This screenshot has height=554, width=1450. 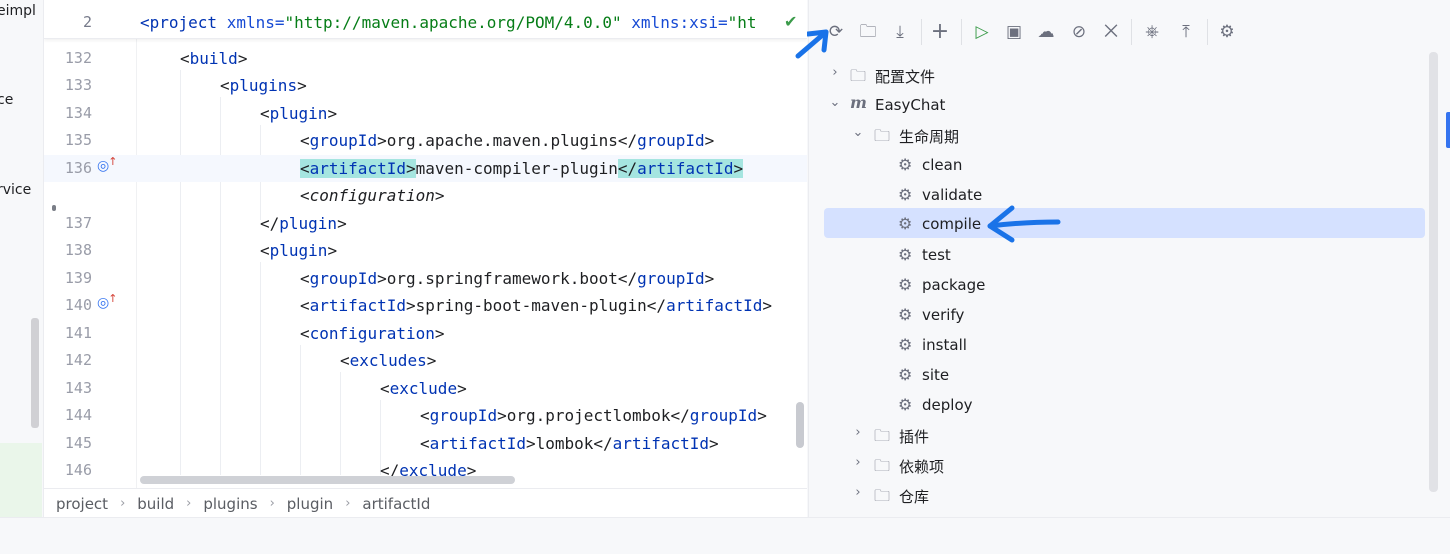 I want to click on lifecycle-folder-icon: 🗀, so click(x=882, y=135).